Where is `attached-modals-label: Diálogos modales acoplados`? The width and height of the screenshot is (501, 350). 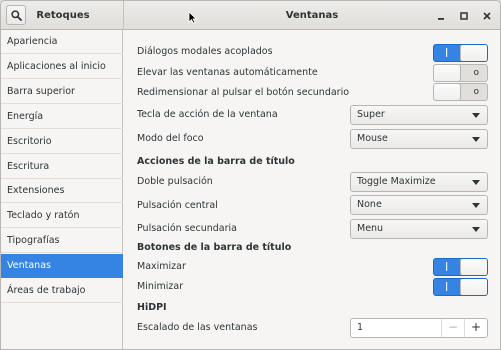 attached-modals-label: Diálogos modales acoplados is located at coordinates (205, 51).